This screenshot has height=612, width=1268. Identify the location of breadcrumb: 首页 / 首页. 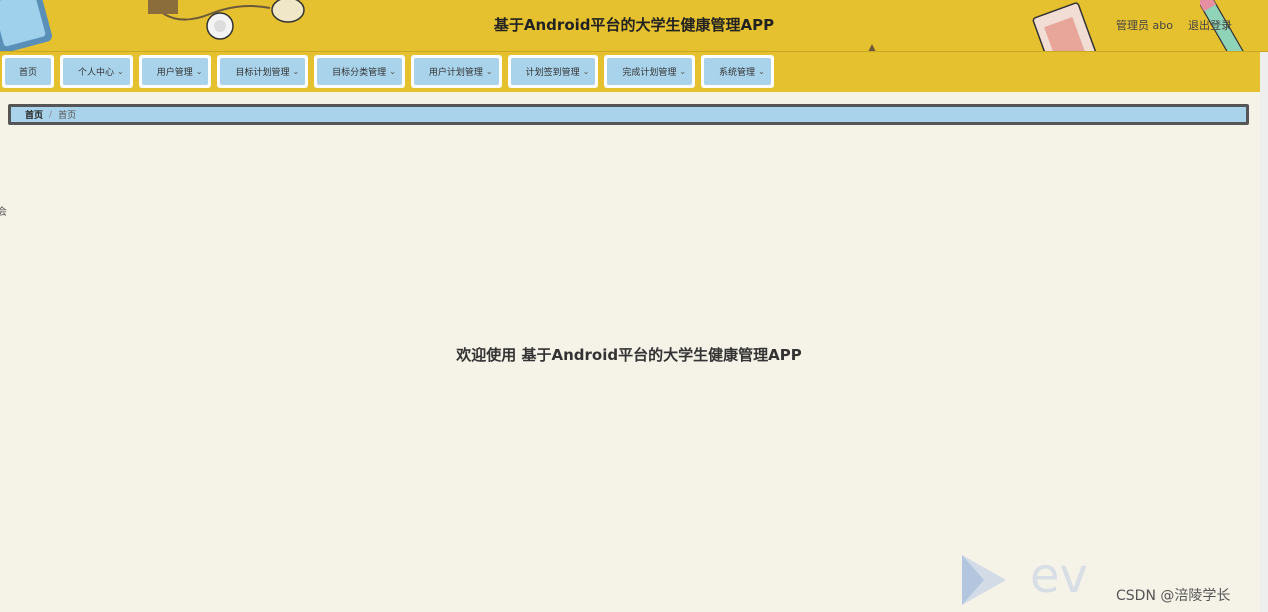
(628, 114).